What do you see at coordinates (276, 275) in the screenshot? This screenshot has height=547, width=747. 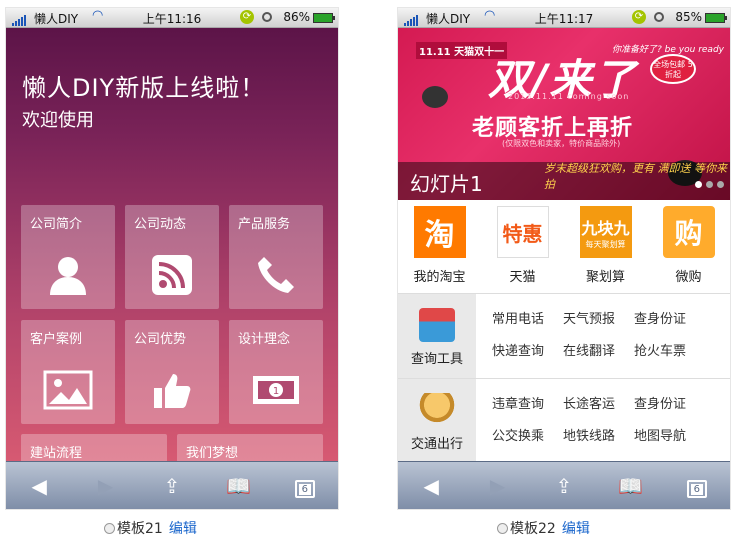 I see `phone-icon` at bounding box center [276, 275].